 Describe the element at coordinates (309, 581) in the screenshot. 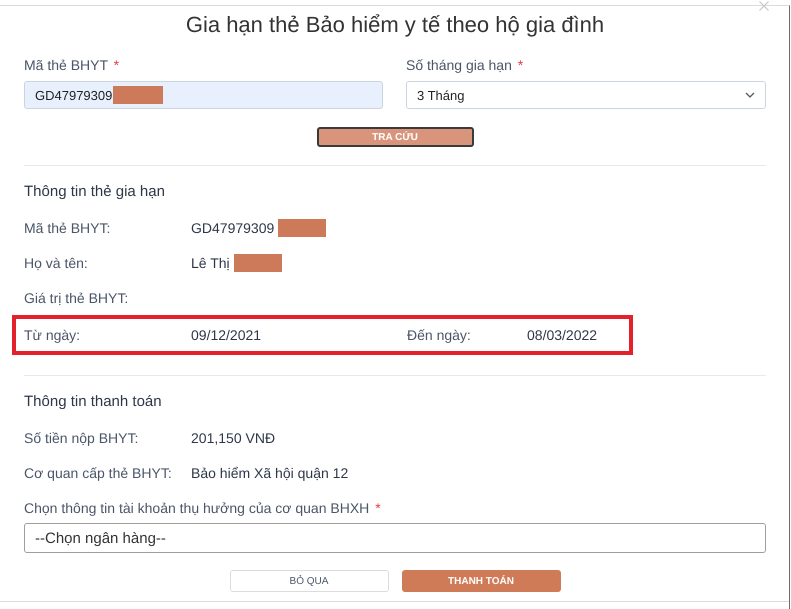

I see `cancel-button: BỎ QUA` at that location.